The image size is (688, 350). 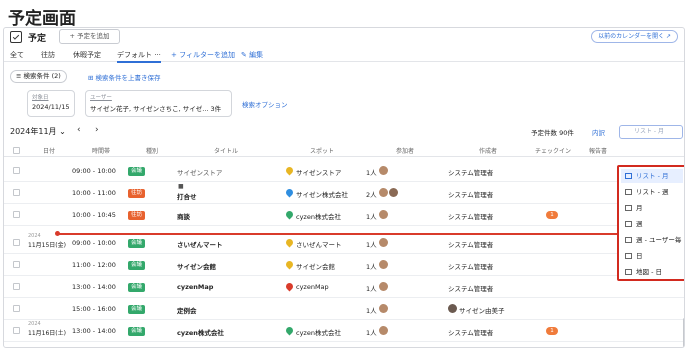 What do you see at coordinates (252, 55) in the screenshot?
I see `edit-button: ✎ 編集` at bounding box center [252, 55].